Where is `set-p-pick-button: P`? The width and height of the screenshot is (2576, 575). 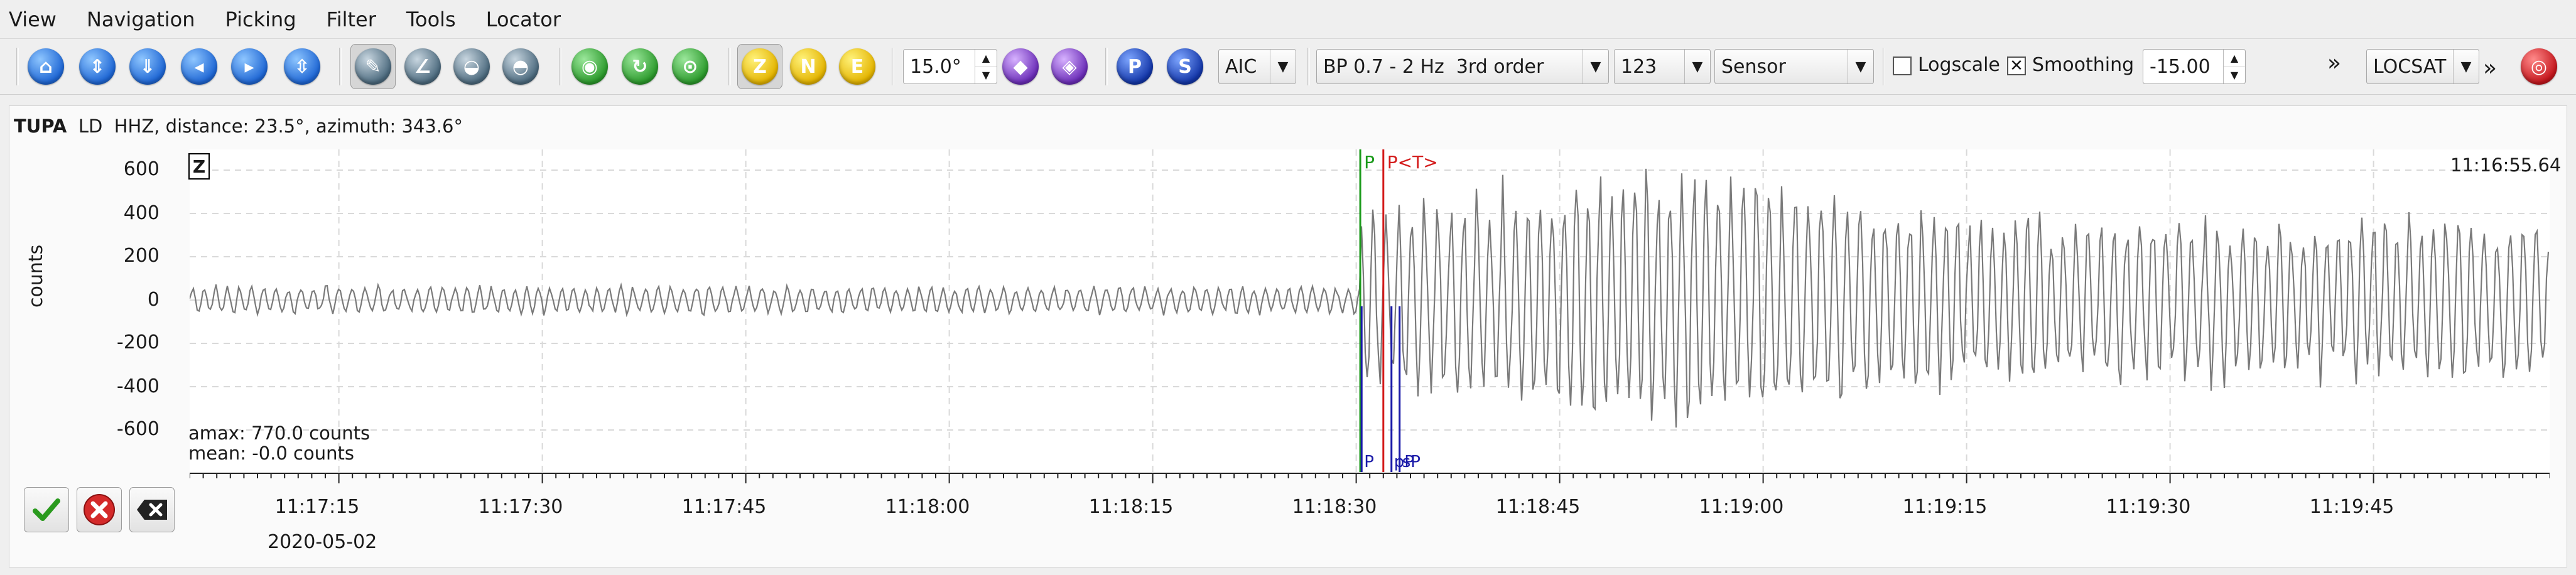 set-p-pick-button: P is located at coordinates (1135, 66).